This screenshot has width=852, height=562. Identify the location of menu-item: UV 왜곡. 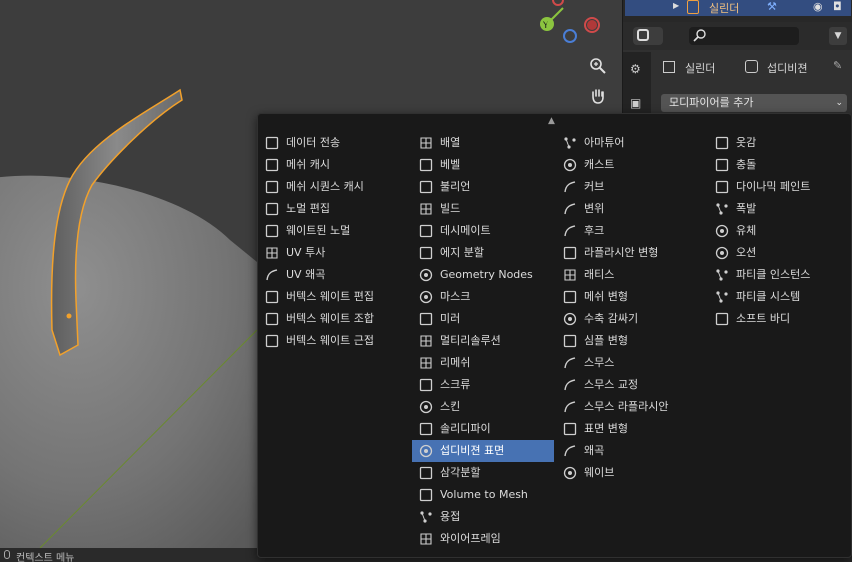
(329, 275).